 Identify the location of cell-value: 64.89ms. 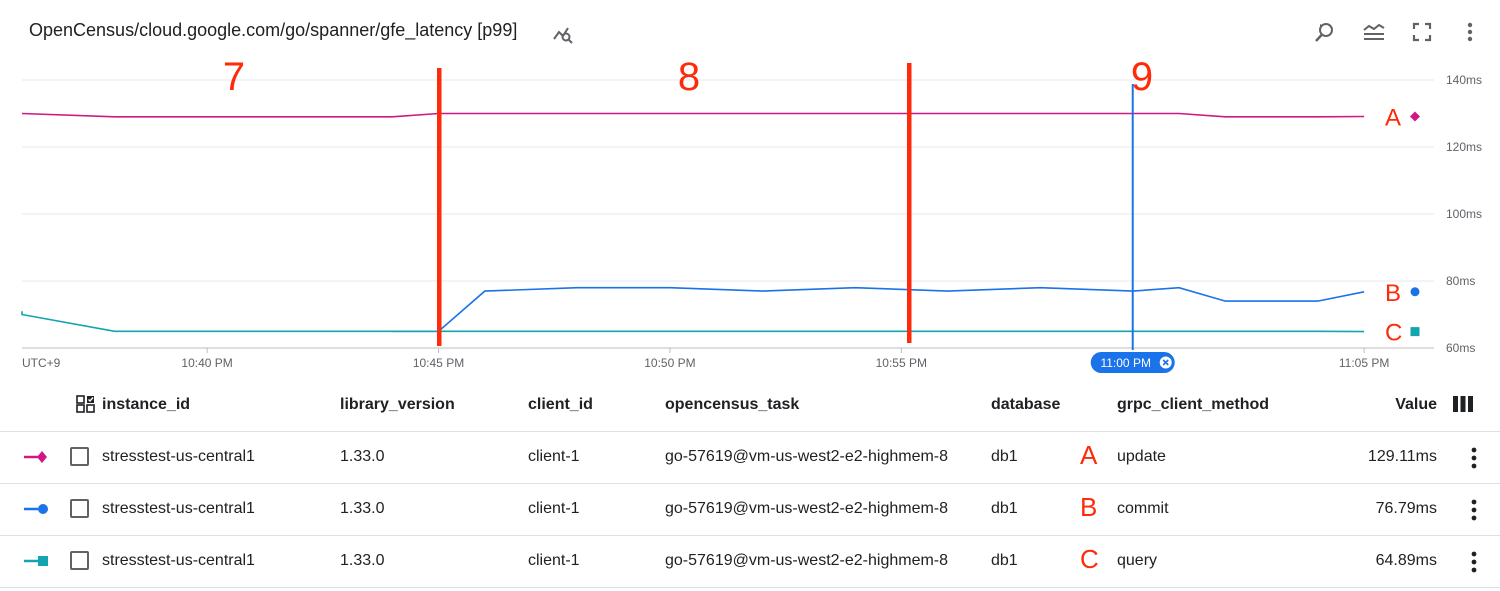
(1406, 560).